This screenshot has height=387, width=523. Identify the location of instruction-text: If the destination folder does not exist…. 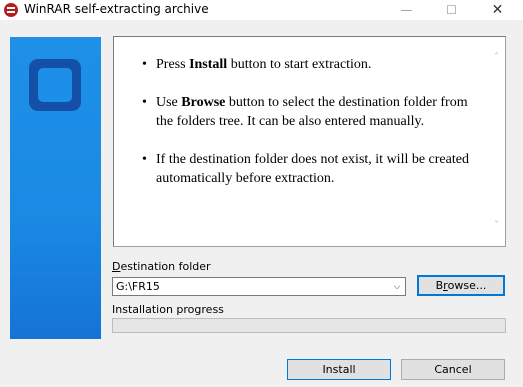
(312, 169).